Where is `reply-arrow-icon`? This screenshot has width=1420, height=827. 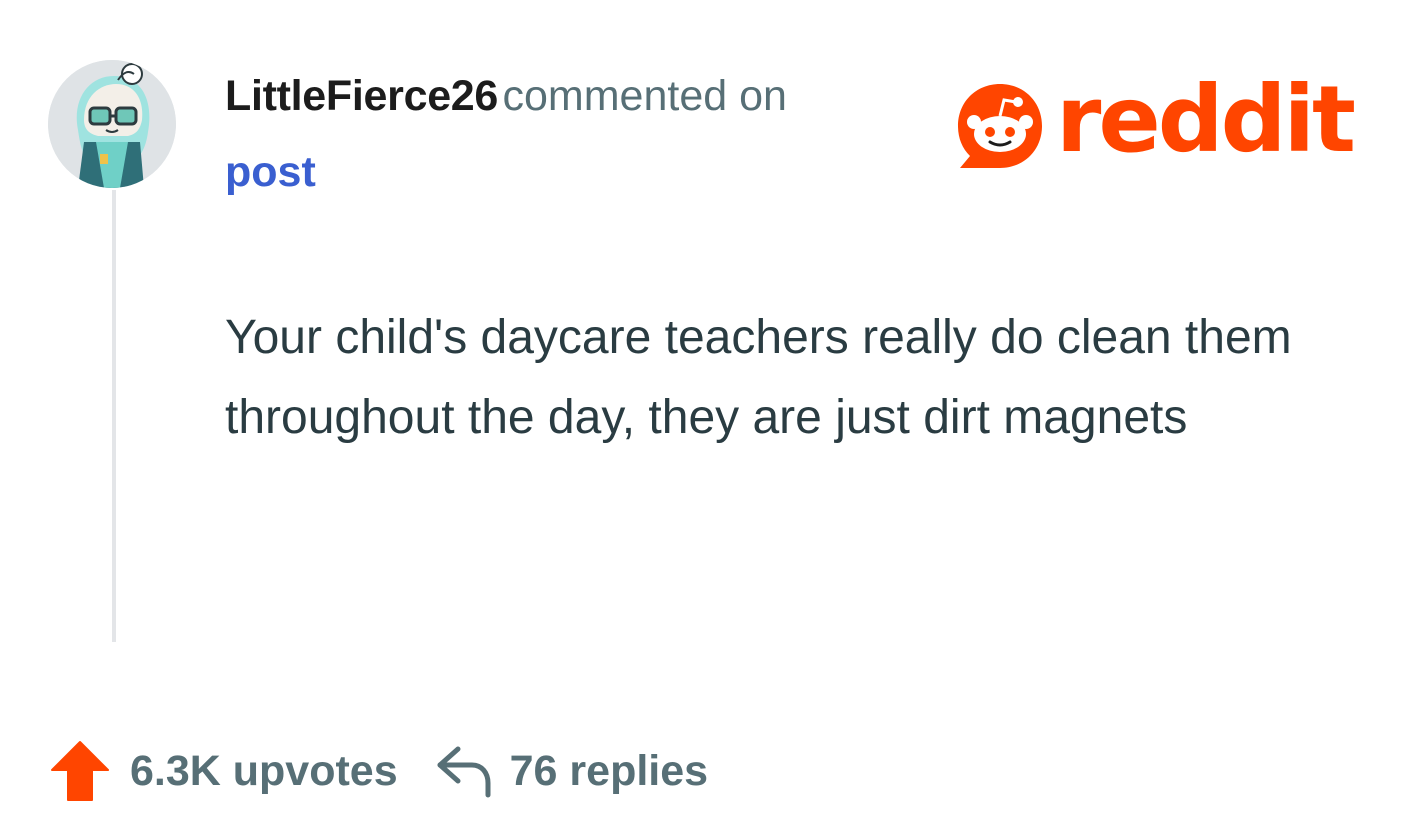
reply-arrow-icon is located at coordinates (463, 771).